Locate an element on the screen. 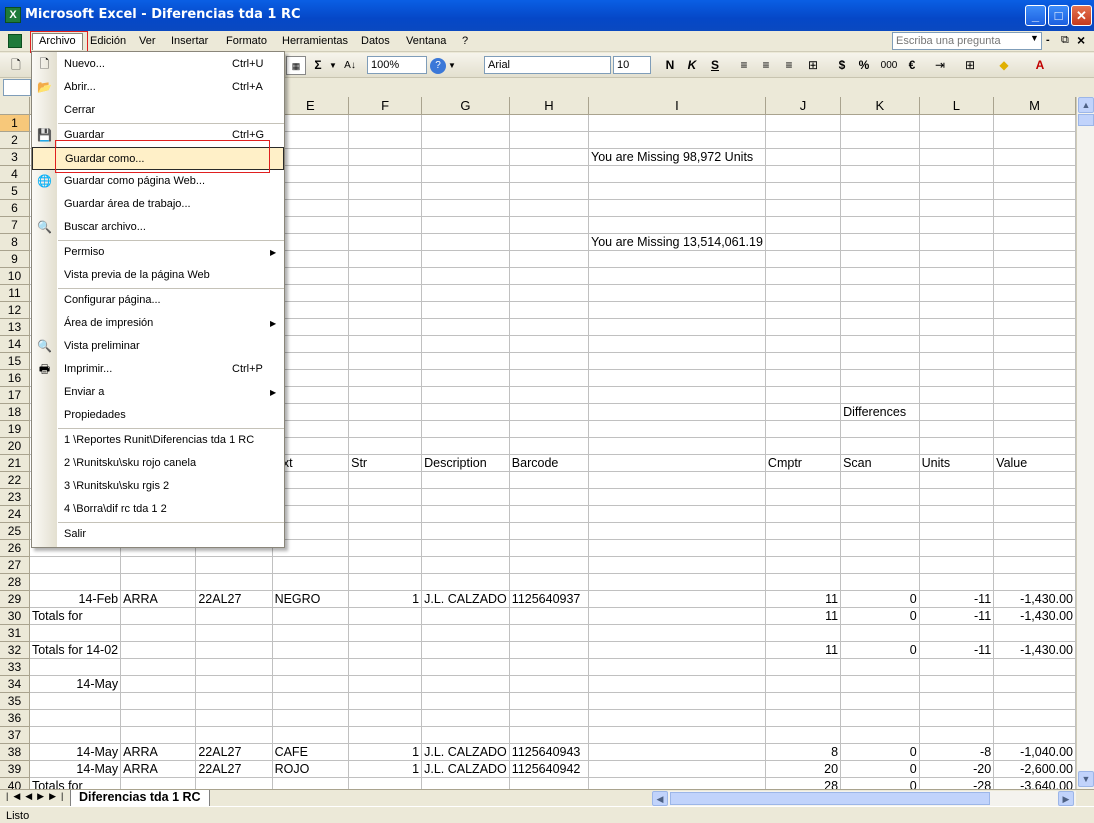  menu-item-4-borra-dif-rc-tda-1-2: 4 \Borra\dif rc tda 1 2 is located at coordinates (158, 509).